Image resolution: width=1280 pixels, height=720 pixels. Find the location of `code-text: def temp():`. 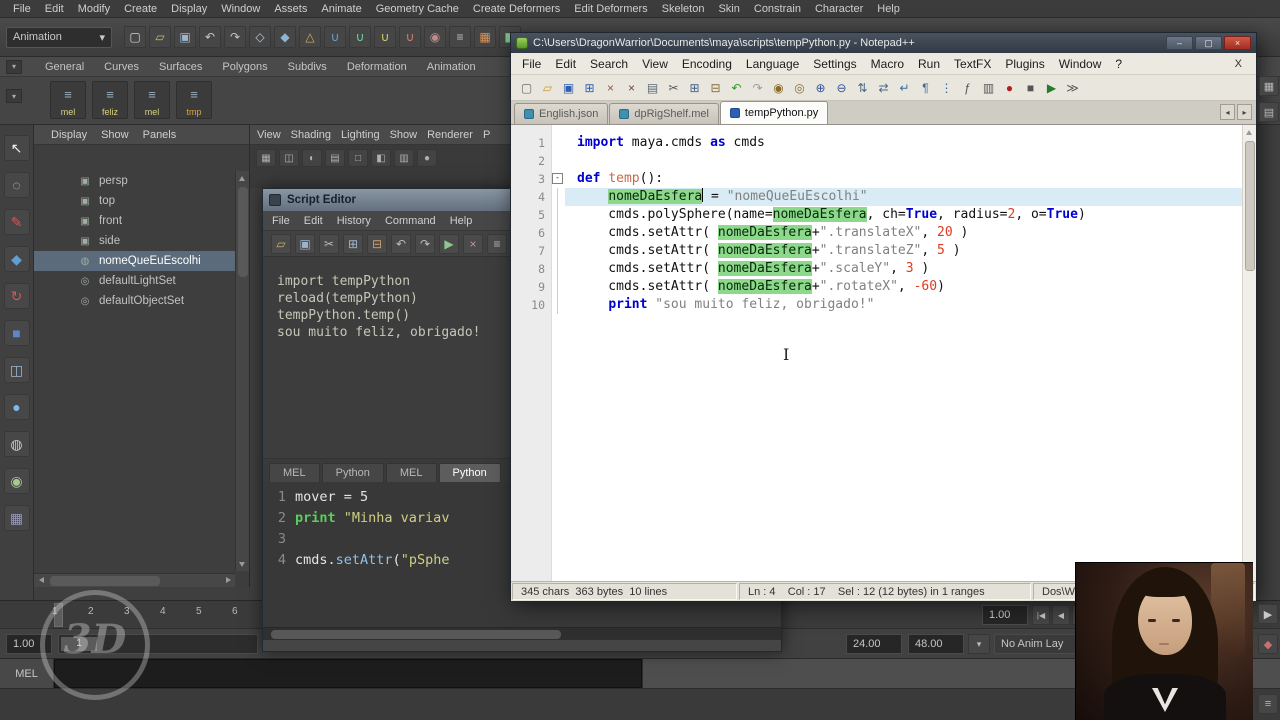

code-text: def temp(): is located at coordinates (910, 179).